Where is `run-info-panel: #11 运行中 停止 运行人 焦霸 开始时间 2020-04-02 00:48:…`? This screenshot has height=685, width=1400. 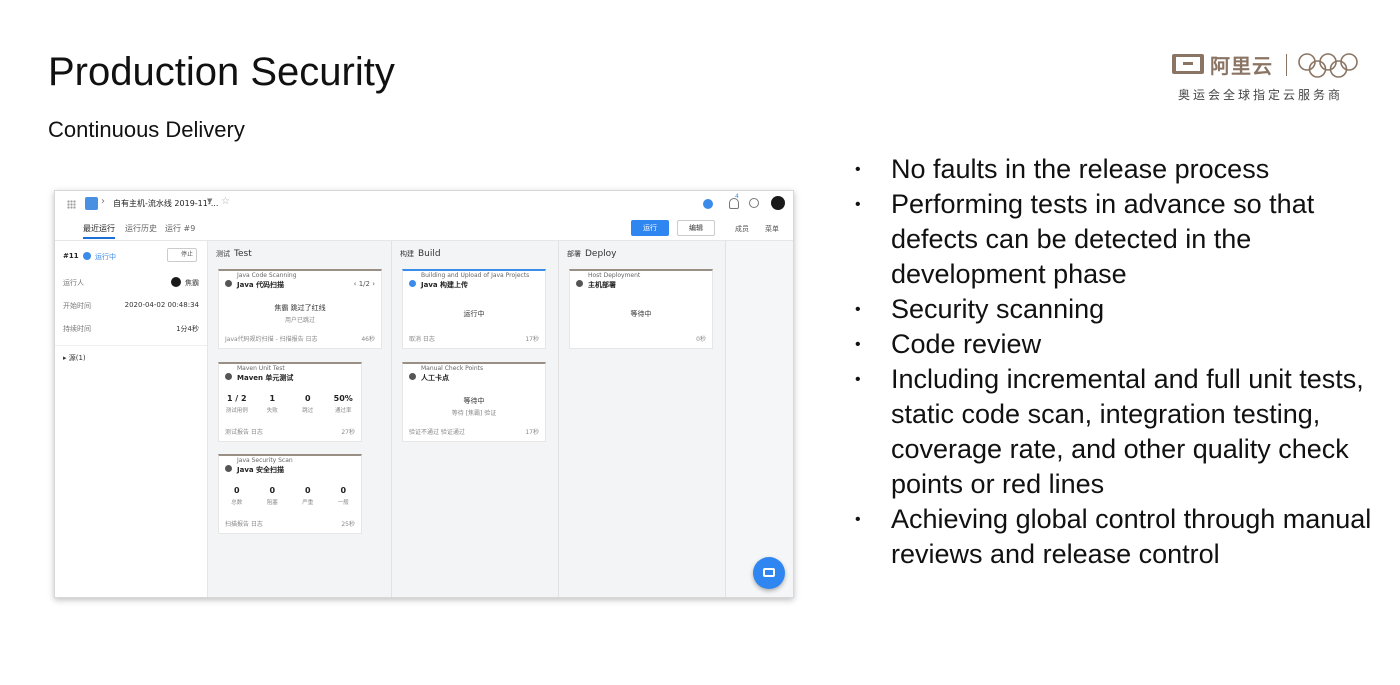 run-info-panel: #11 运行中 停止 运行人 焦霸 开始时间 2020-04-02 00:48:… is located at coordinates (131, 419).